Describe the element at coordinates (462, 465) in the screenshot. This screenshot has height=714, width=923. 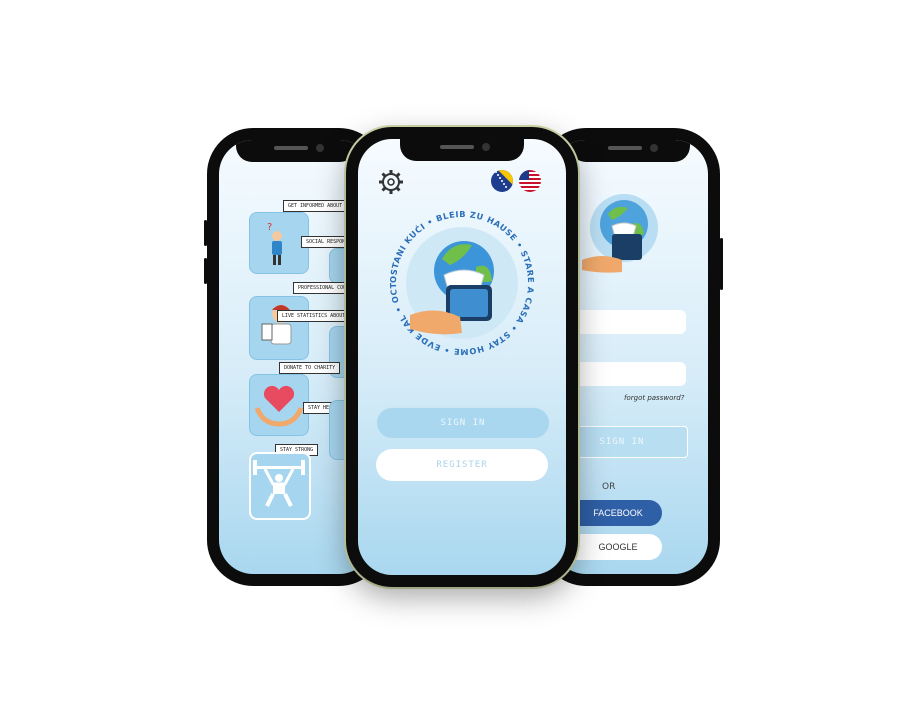
I see `register-button: REGISTER` at that location.